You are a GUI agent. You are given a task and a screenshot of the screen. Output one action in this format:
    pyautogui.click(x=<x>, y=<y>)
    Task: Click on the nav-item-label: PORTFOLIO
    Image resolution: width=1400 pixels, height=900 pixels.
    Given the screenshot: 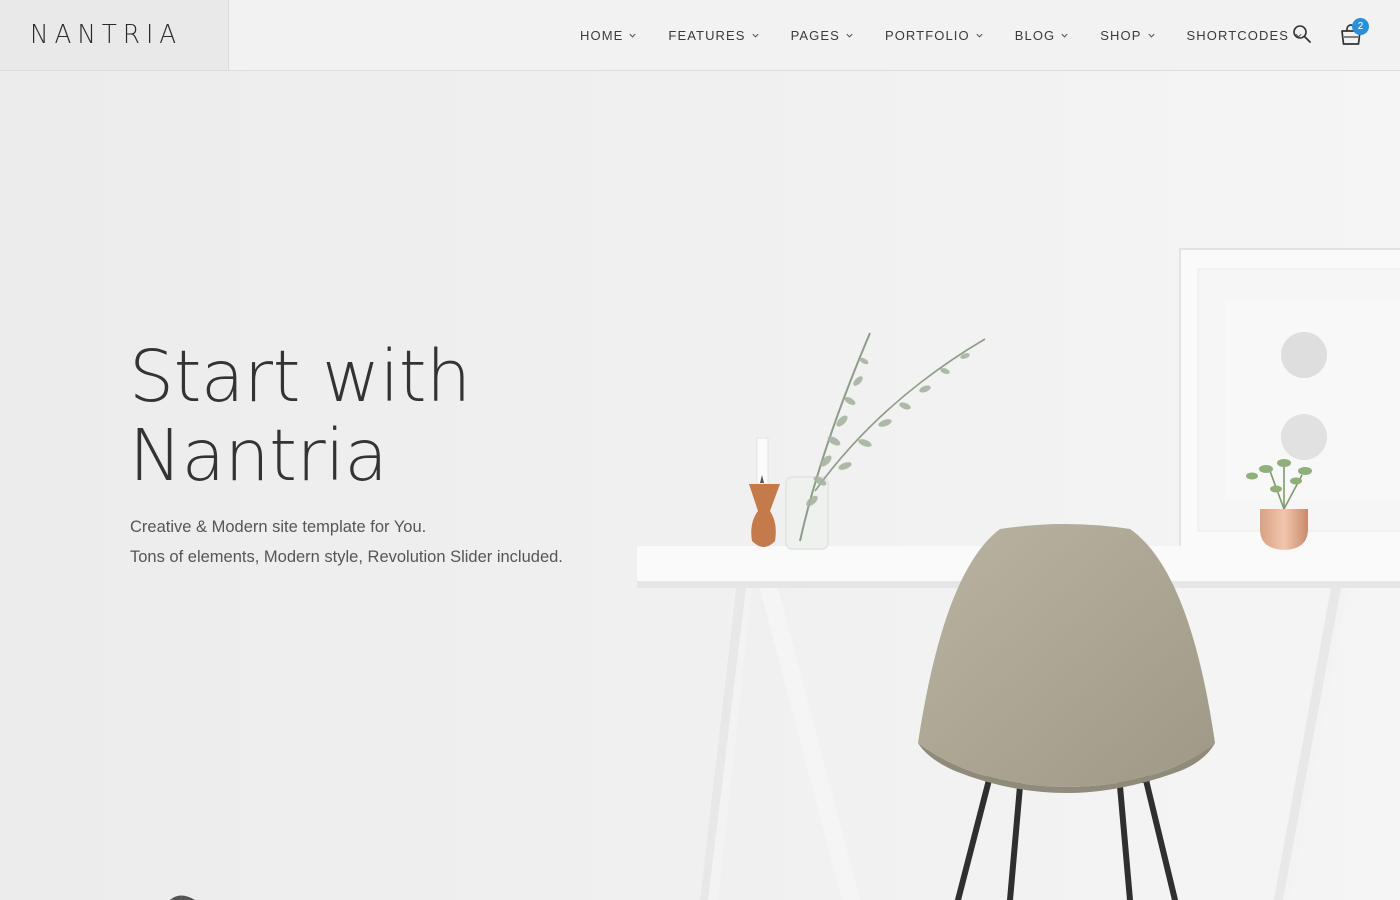 What is the action you would take?
    pyautogui.click(x=927, y=35)
    